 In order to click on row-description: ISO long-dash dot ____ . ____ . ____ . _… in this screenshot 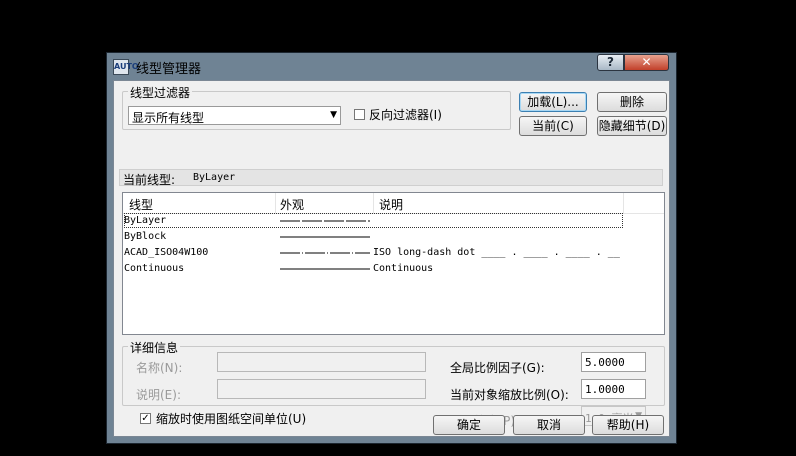, I will do `click(496, 252)`.